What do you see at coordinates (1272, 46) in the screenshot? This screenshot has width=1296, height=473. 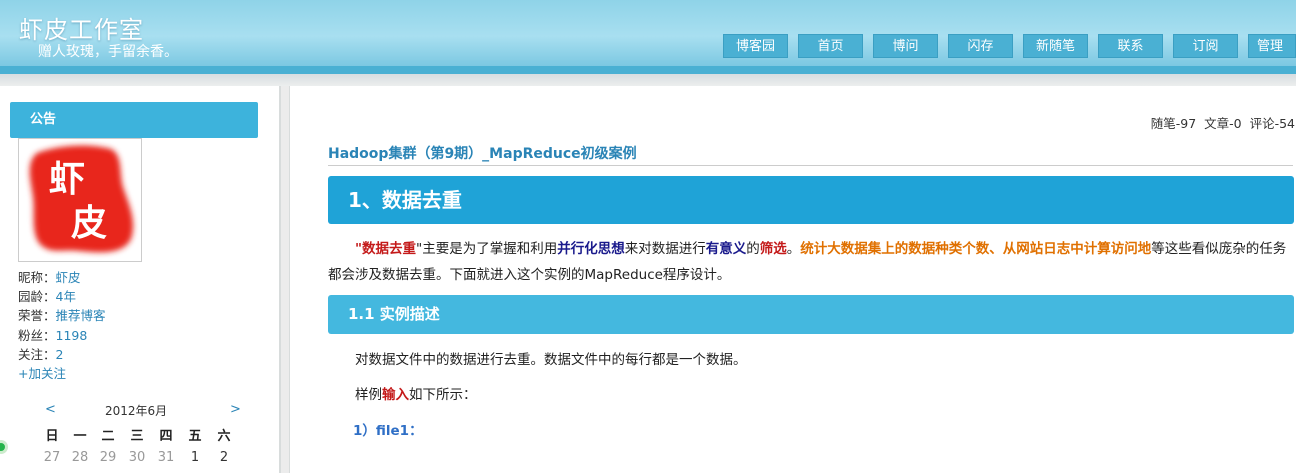 I see `nav-admin: 管理` at bounding box center [1272, 46].